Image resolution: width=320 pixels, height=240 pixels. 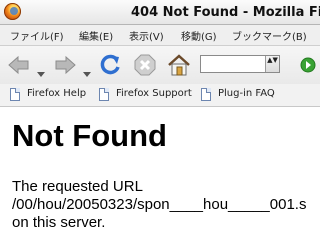 I want to click on error-message-line-3: on this server., so click(x=59, y=222).